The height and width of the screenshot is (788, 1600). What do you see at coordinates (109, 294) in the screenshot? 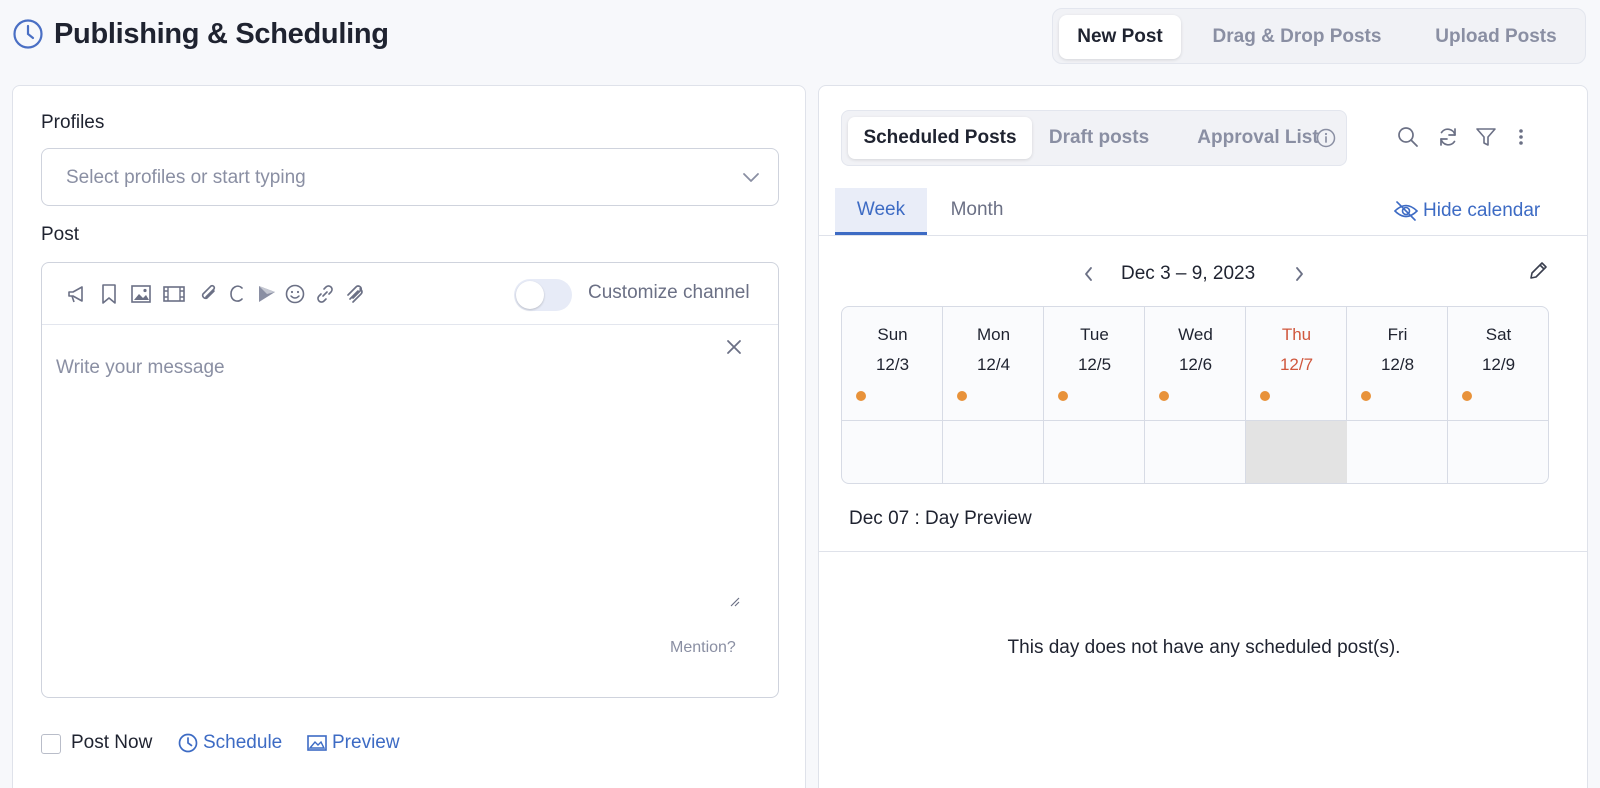
I see `bookmark-icon` at bounding box center [109, 294].